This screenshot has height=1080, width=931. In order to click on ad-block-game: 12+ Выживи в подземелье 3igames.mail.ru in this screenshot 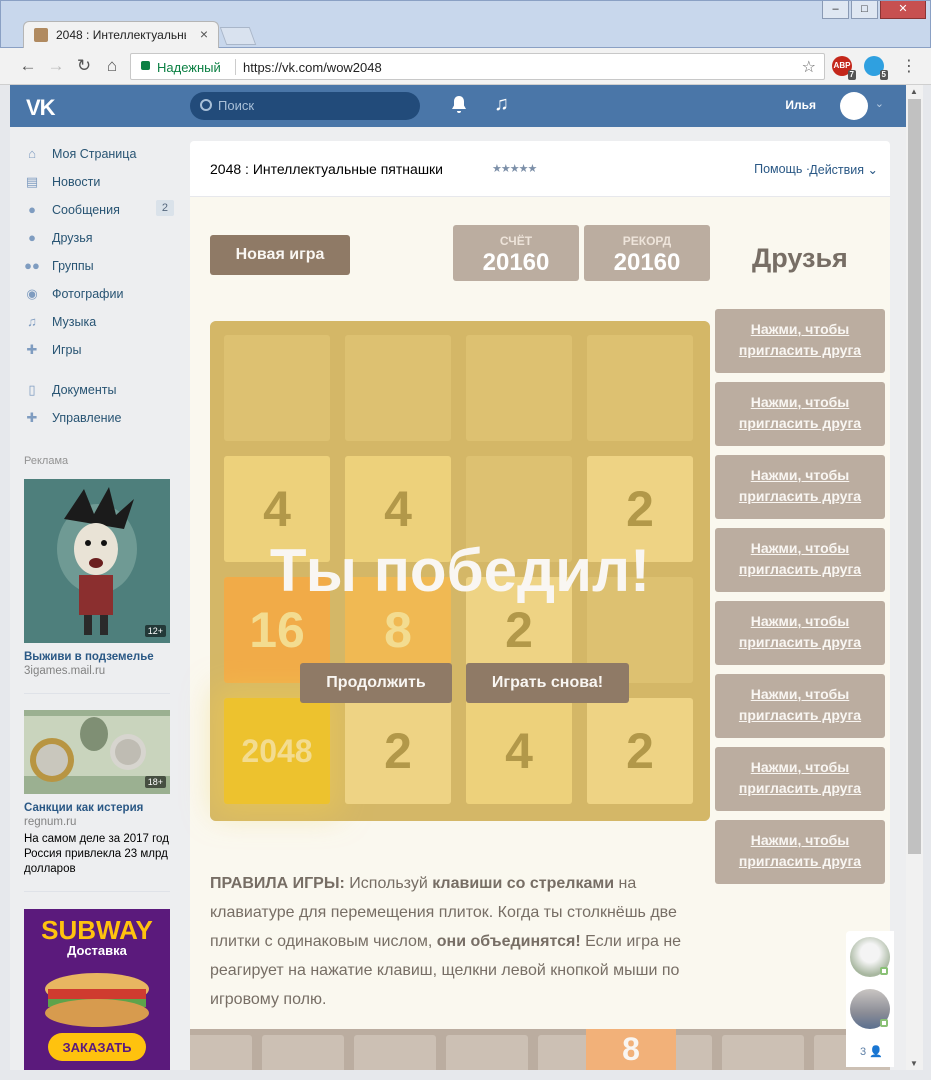, I will do `click(97, 578)`.